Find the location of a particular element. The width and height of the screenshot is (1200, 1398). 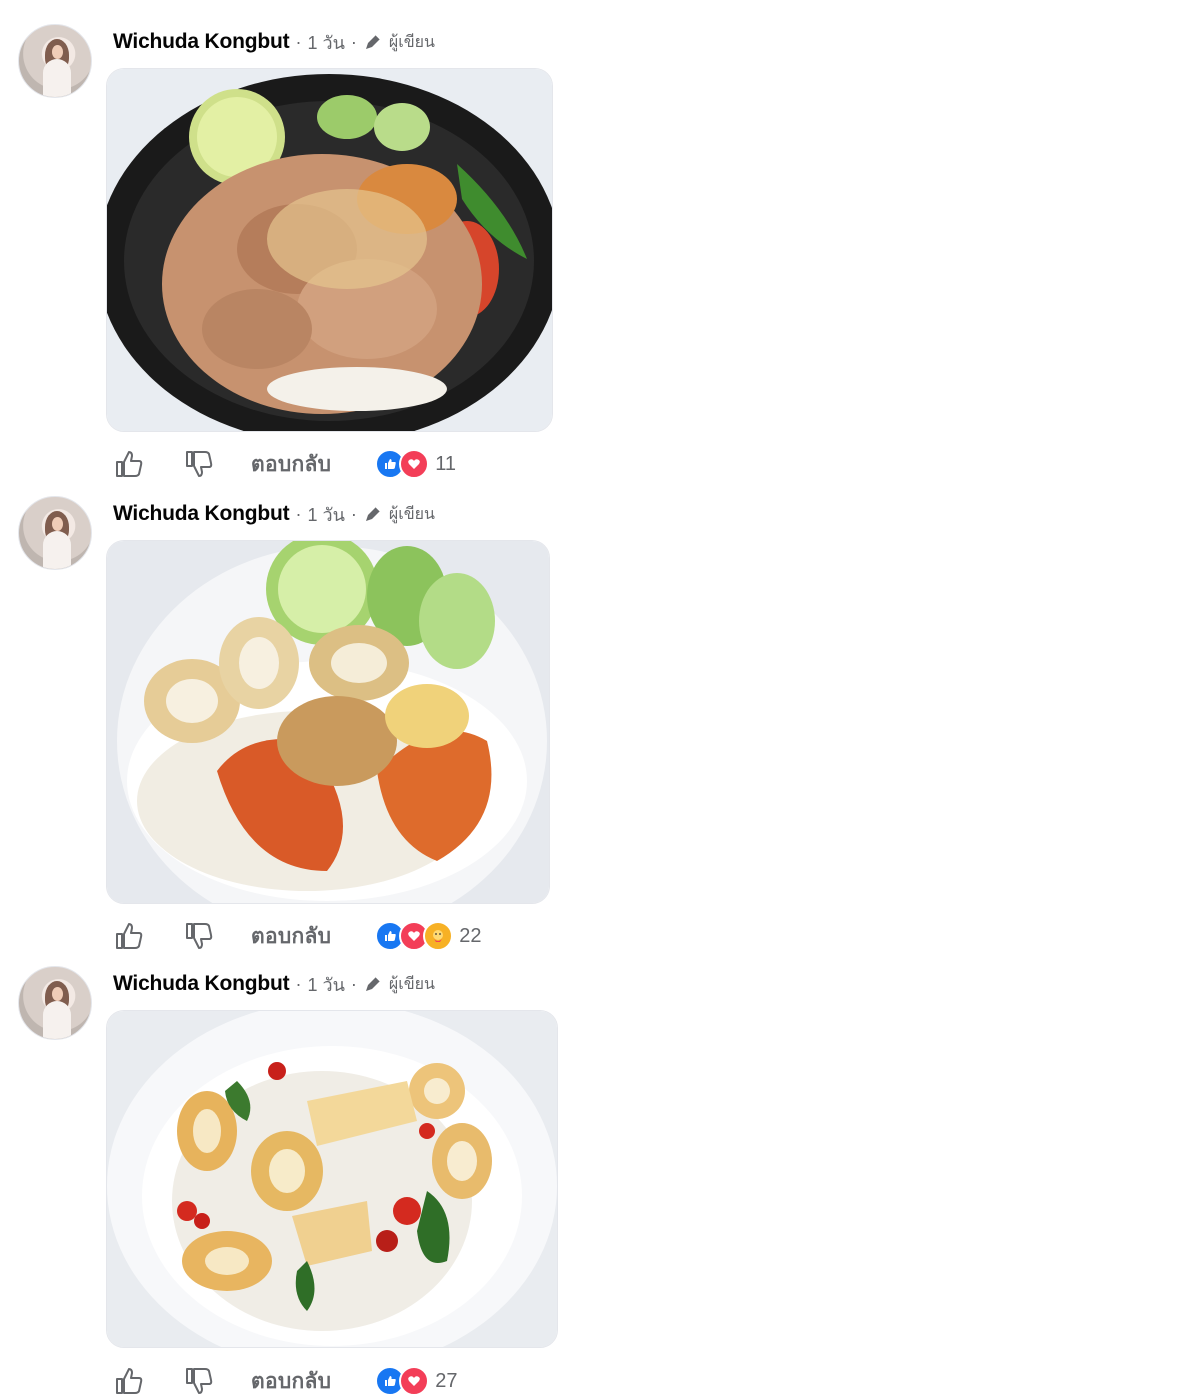

comment-actions: ตอบกลับ 27 is located at coordinates (285, 1381).